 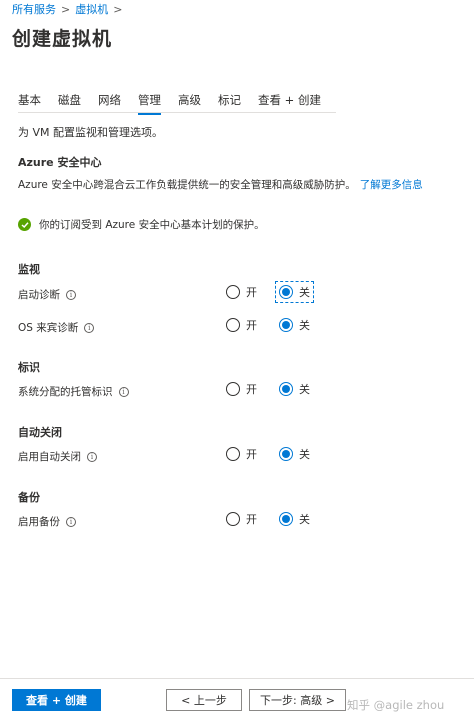 What do you see at coordinates (34, 9) in the screenshot?
I see `breadcrumb-all-services: 所有服务` at bounding box center [34, 9].